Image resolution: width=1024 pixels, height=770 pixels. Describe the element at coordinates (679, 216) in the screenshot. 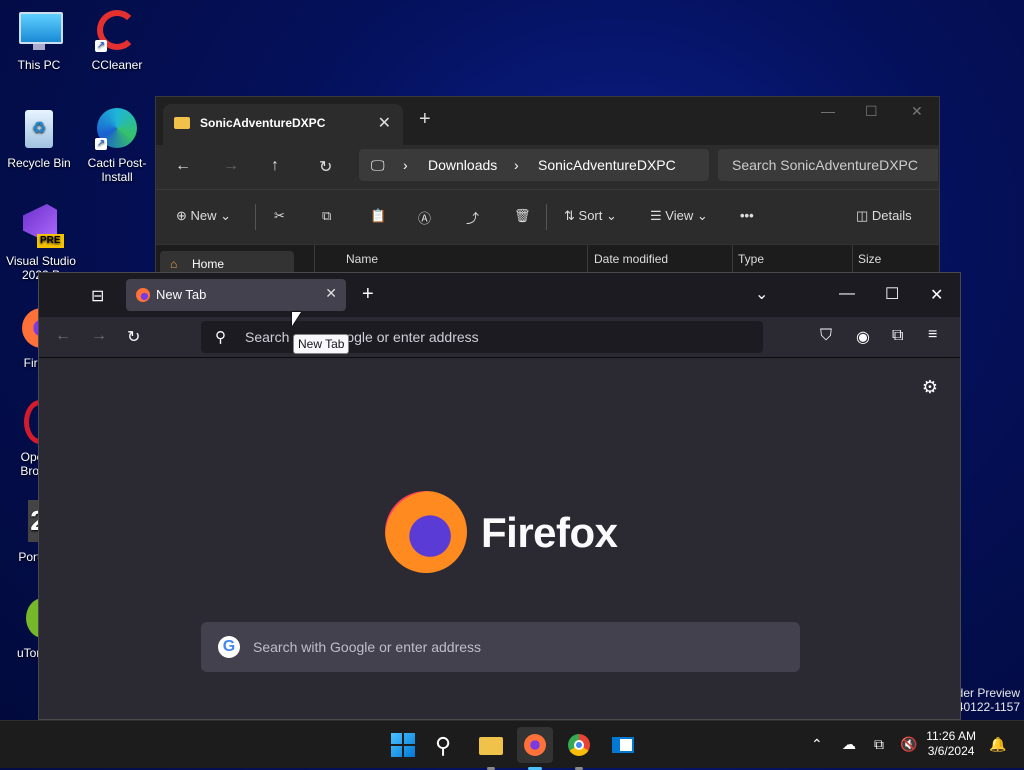

I see `view-button: ☰ View ⌄` at that location.